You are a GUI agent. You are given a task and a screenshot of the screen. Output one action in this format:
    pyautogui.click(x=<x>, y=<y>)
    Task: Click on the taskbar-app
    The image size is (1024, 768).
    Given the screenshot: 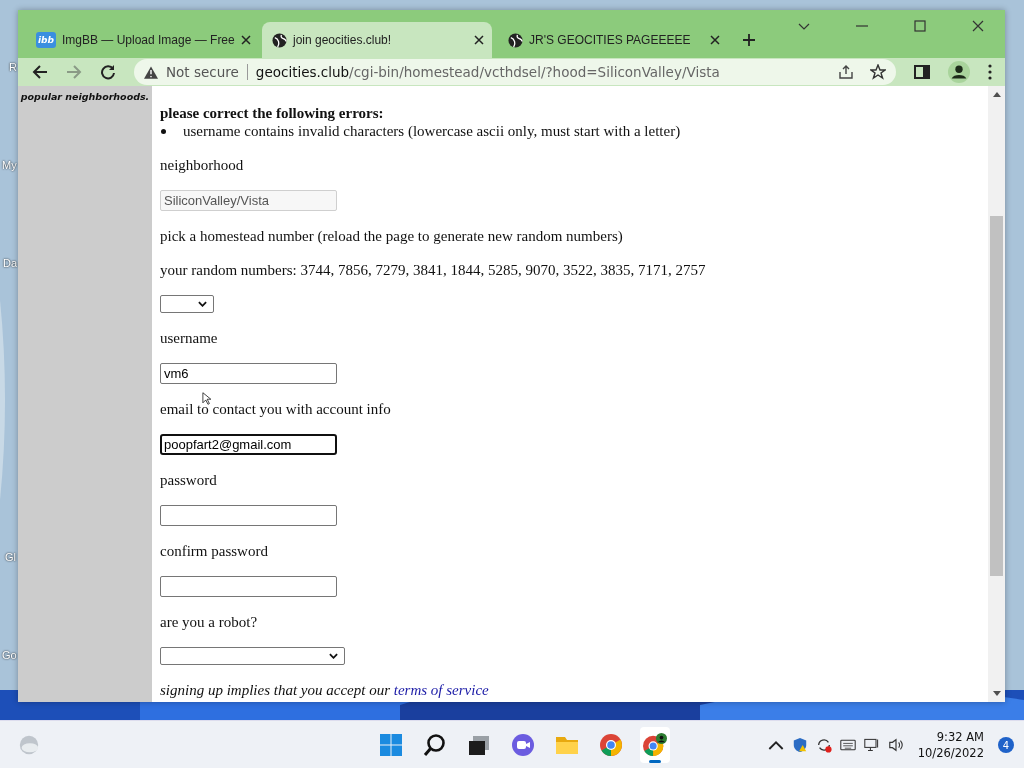 What is the action you would take?
    pyautogui.click(x=655, y=745)
    